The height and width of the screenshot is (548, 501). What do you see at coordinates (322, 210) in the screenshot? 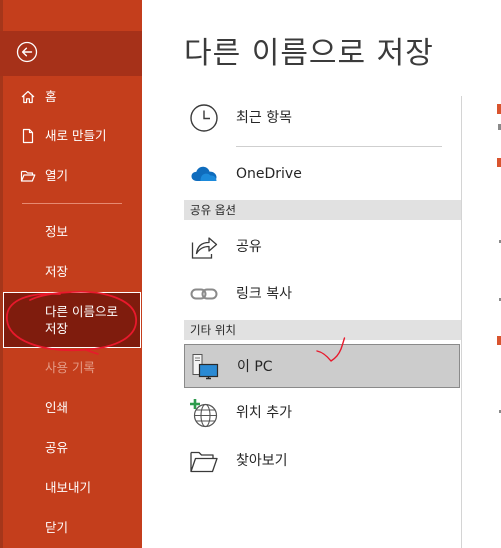
I see `section-header-share-options: 공유 옵션` at bounding box center [322, 210].